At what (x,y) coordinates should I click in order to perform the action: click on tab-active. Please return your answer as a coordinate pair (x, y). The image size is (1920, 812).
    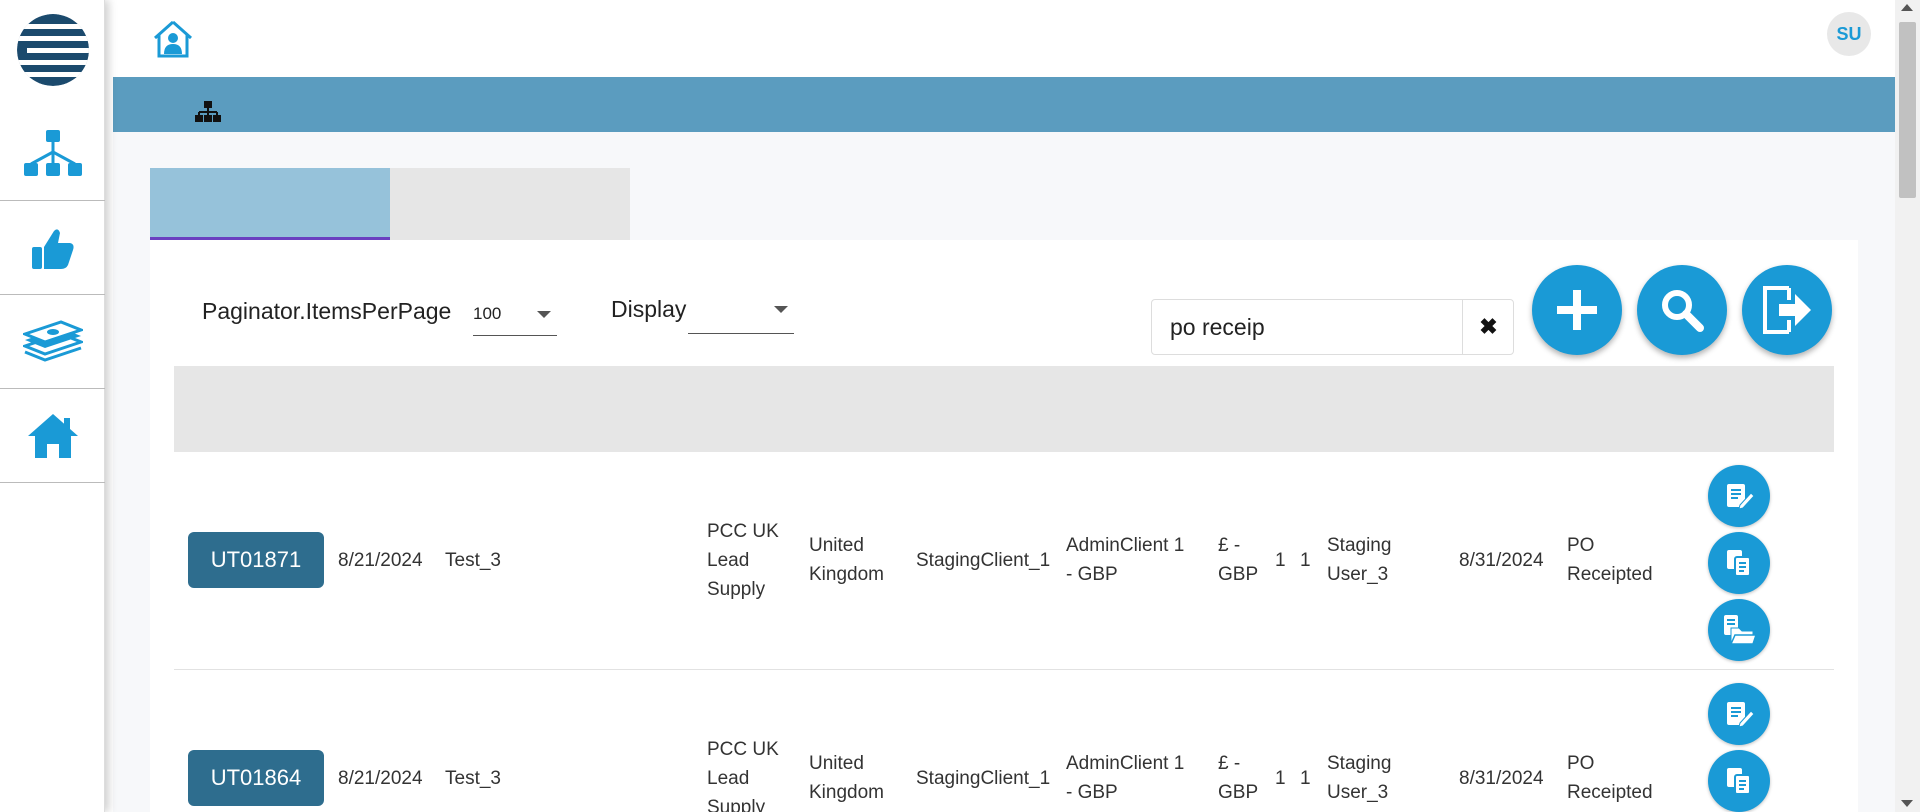
    Looking at the image, I should click on (270, 204).